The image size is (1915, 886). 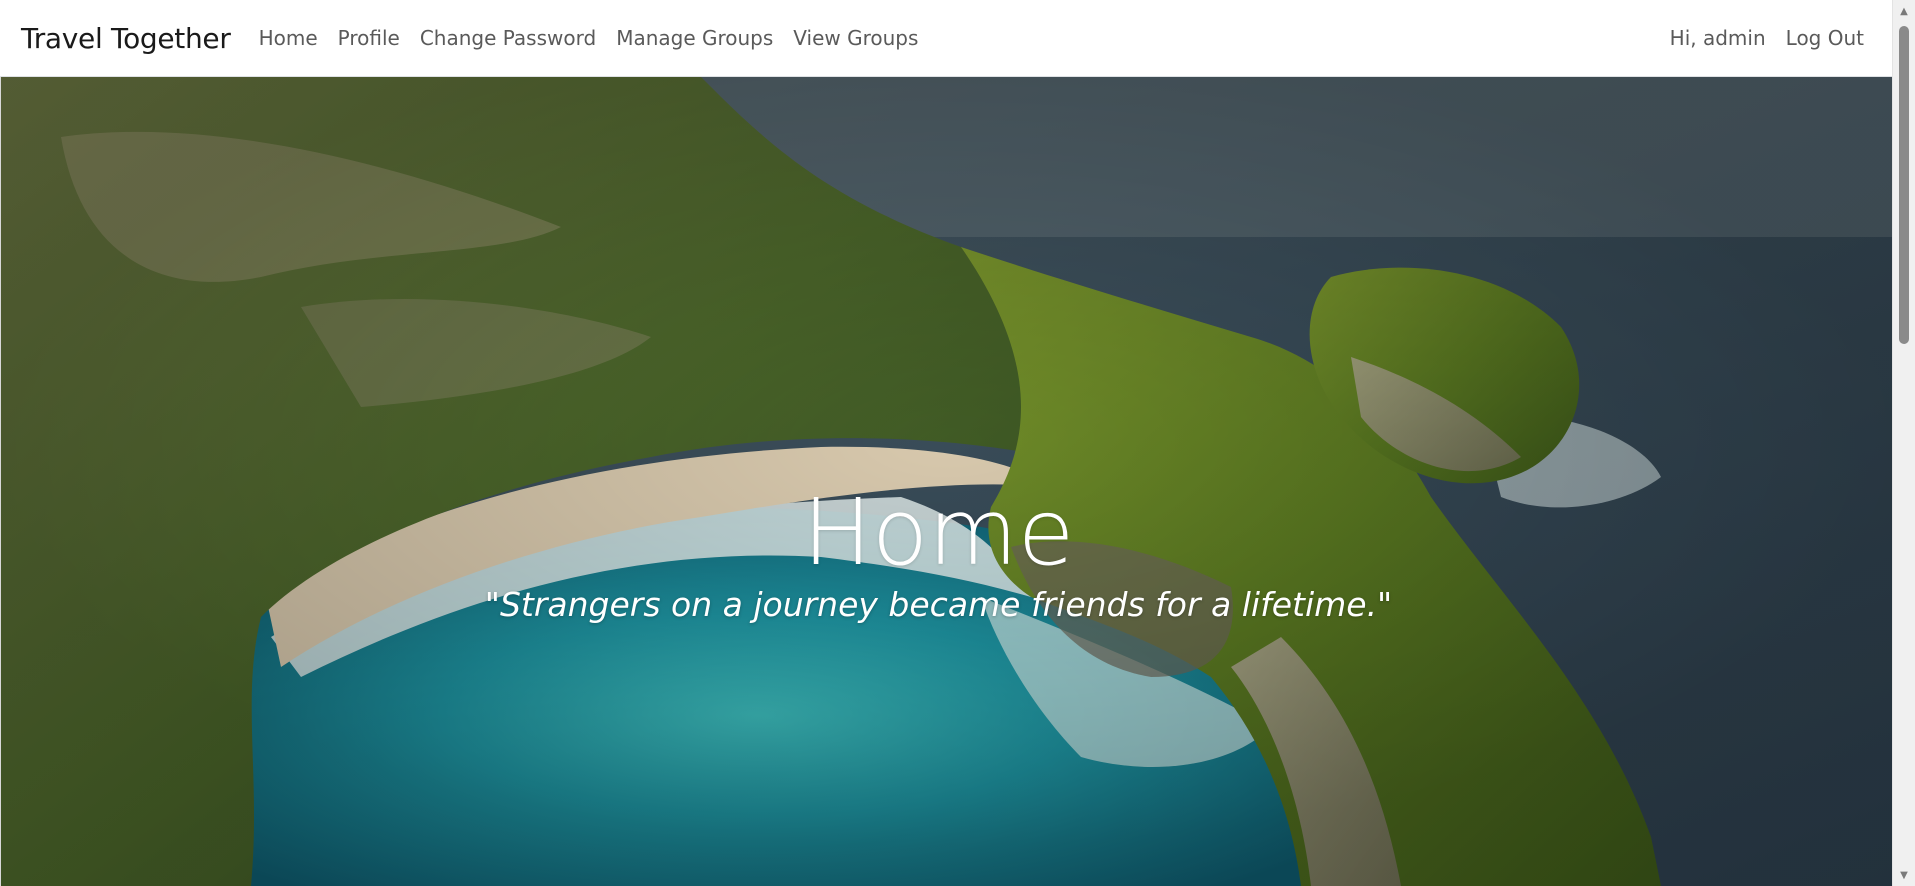 I want to click on chevron-up-icon: ▲, so click(x=1904, y=11).